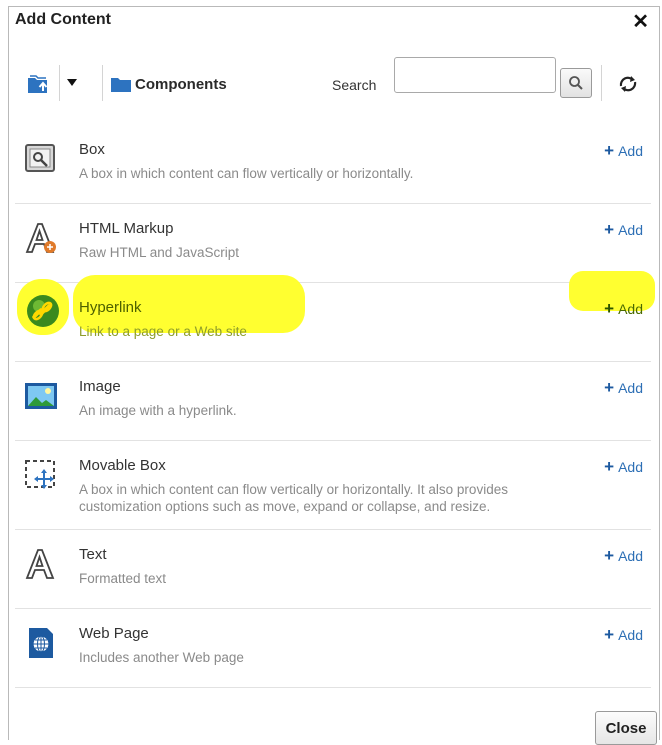 This screenshot has width=662, height=745. I want to click on item-description: Includes another Web page, so click(161, 657).